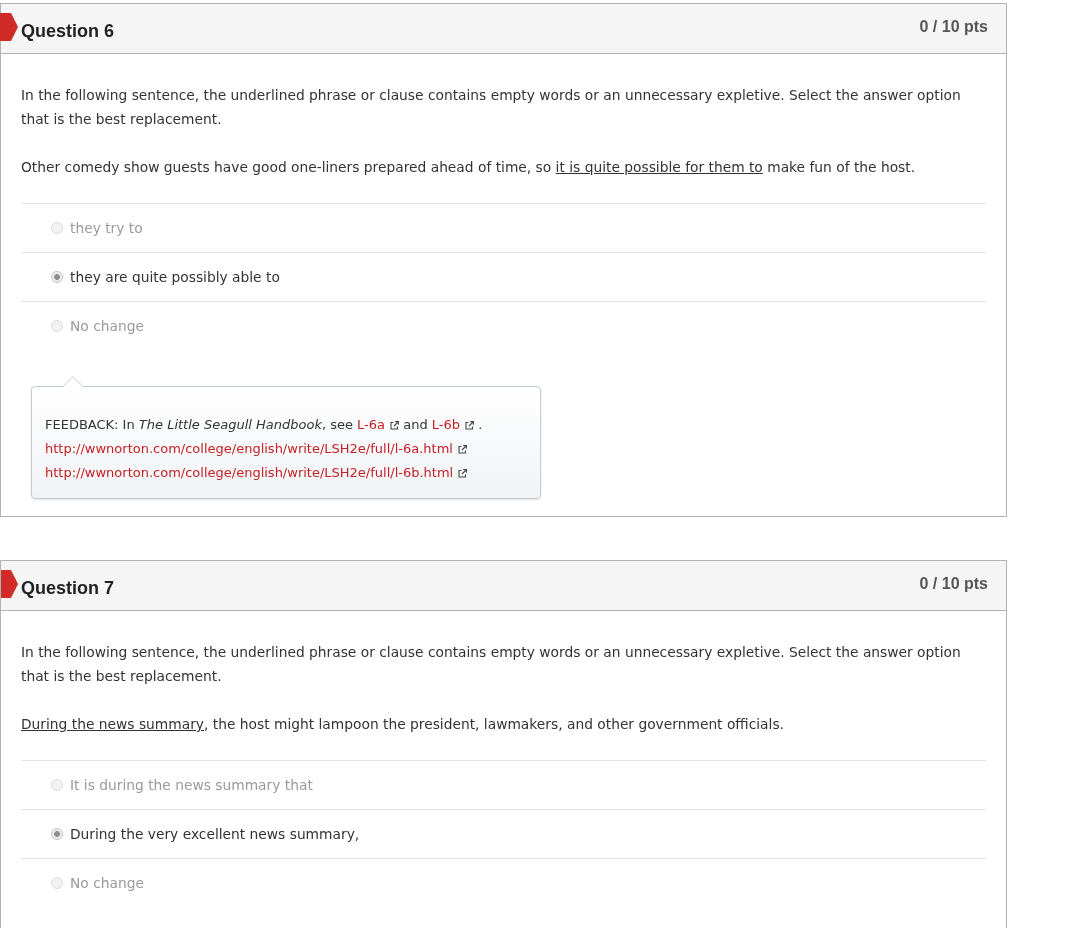  What do you see at coordinates (175, 277) in the screenshot?
I see `answer-text: they are quite possibly able to` at bounding box center [175, 277].